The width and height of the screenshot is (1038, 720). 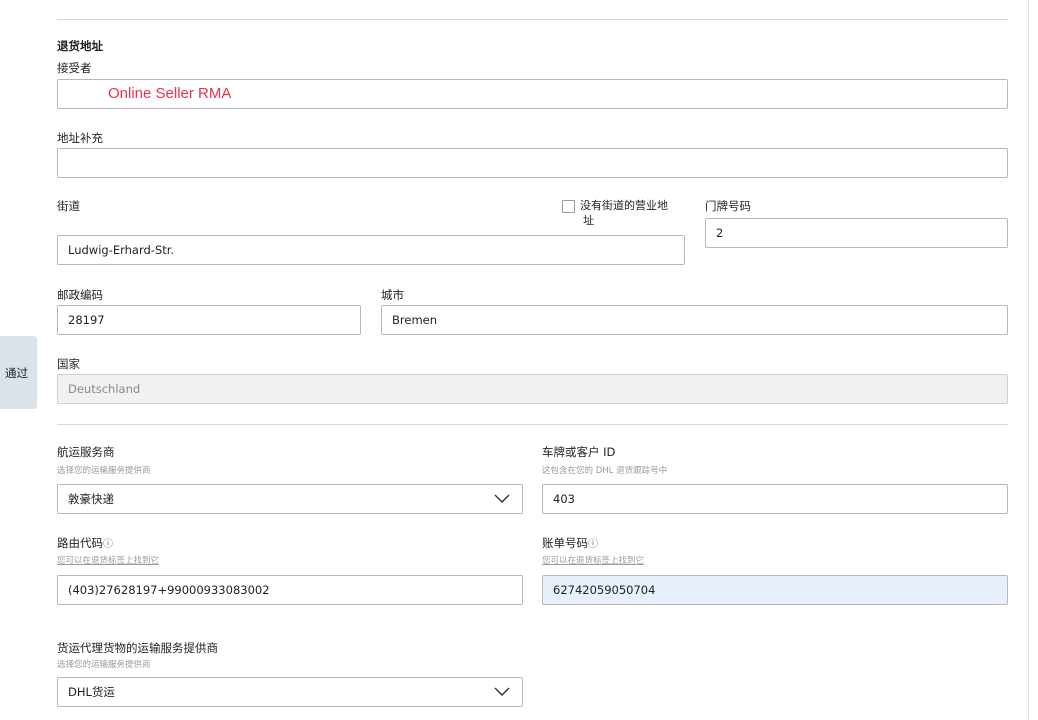 What do you see at coordinates (624, 213) in the screenshot?
I see `no-street-checkbox-label: 没有街道的营业地 址` at bounding box center [624, 213].